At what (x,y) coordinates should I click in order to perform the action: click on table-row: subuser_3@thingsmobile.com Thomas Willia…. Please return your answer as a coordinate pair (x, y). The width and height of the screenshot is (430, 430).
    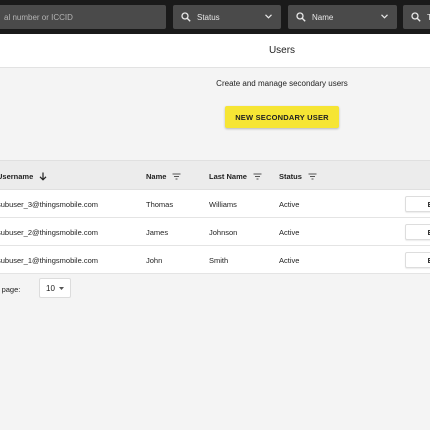
    Looking at the image, I should click on (215, 204).